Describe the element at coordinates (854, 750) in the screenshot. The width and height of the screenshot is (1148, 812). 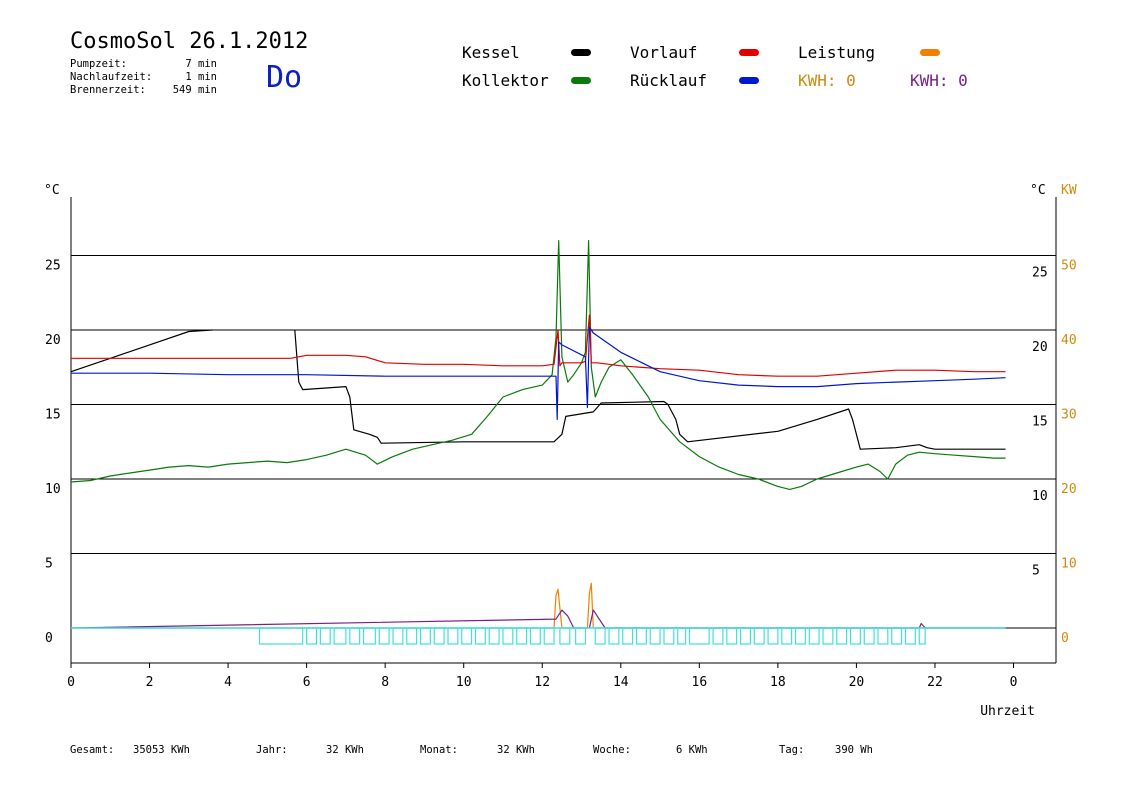
I see `footer-tag-value: 390 Wh` at that location.